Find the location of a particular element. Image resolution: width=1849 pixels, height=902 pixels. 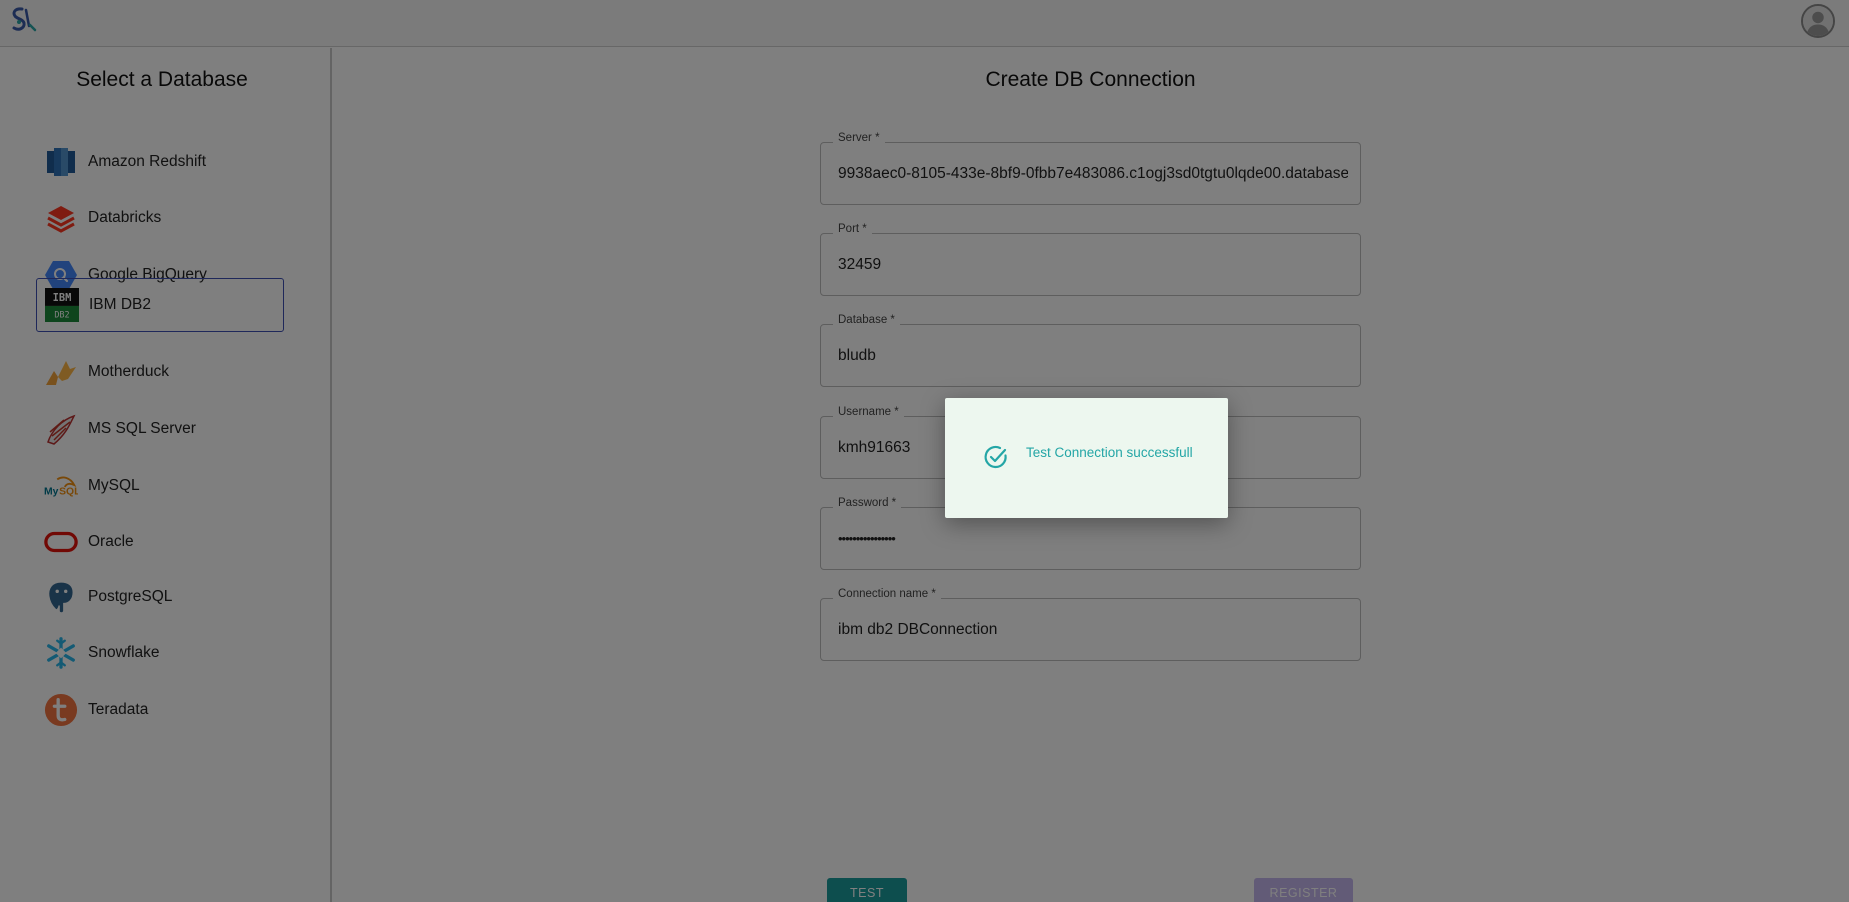

test-connection-dialog: Test Connection successfull is located at coordinates (1086, 458).